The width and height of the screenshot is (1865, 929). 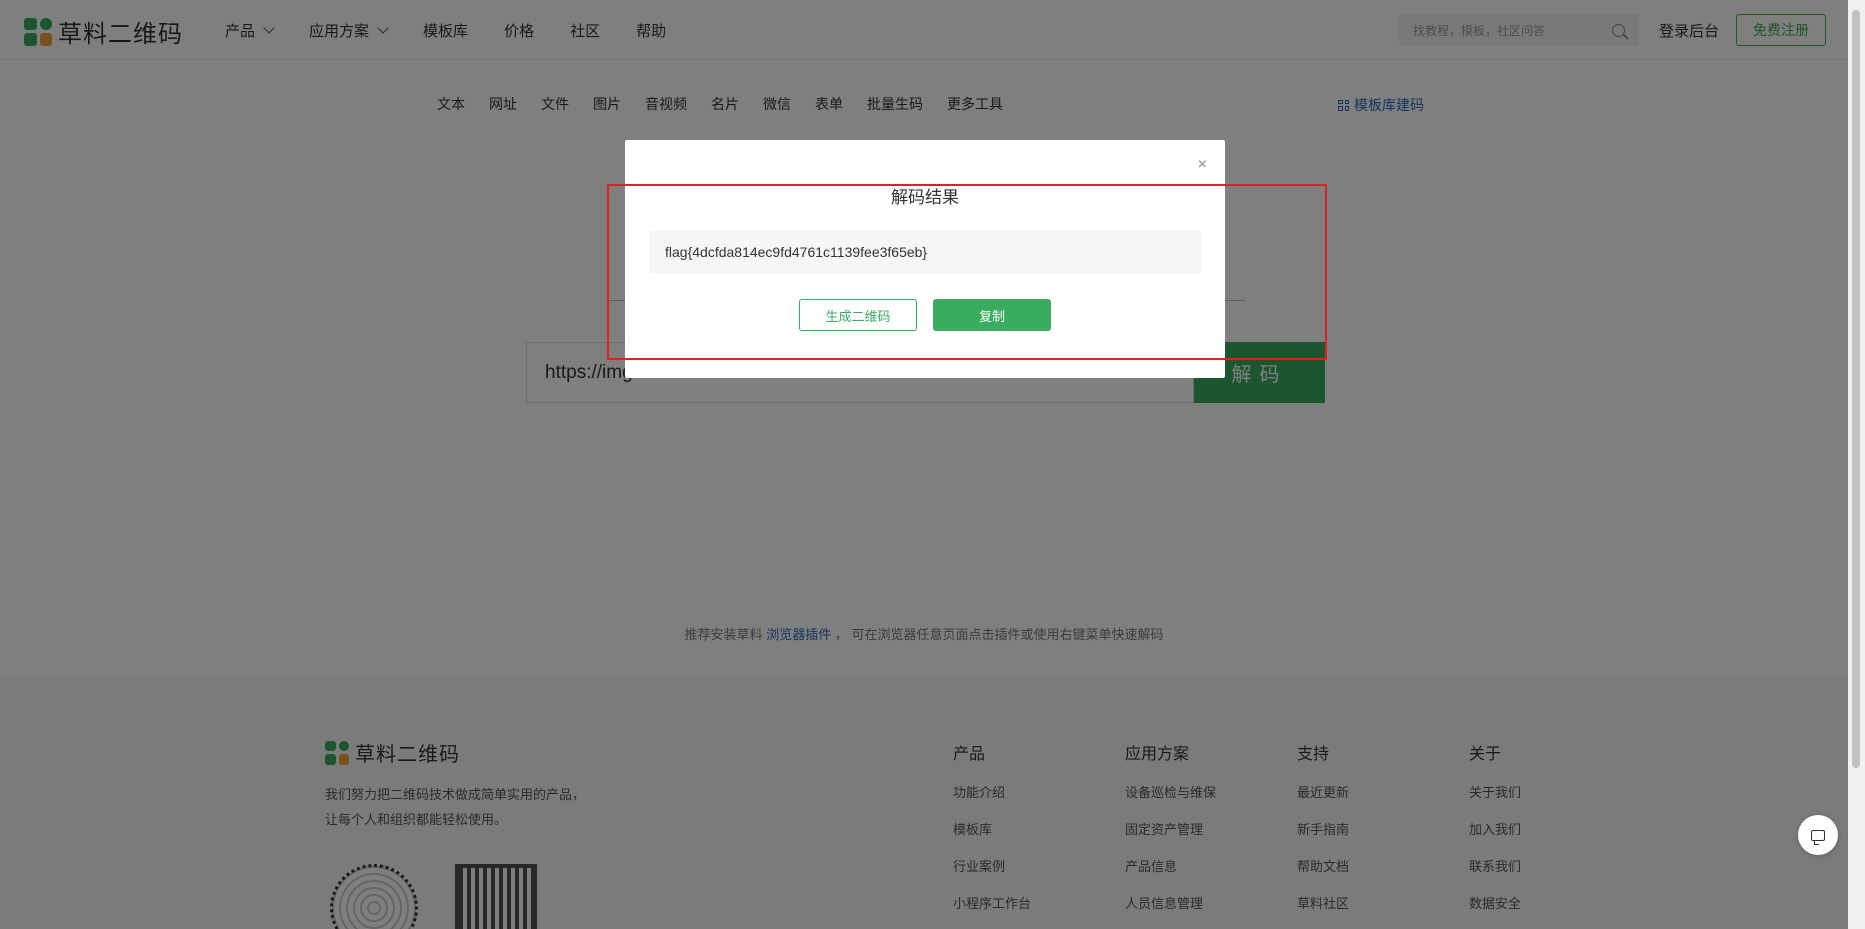 I want to click on scroll-thumb, so click(x=1856, y=389).